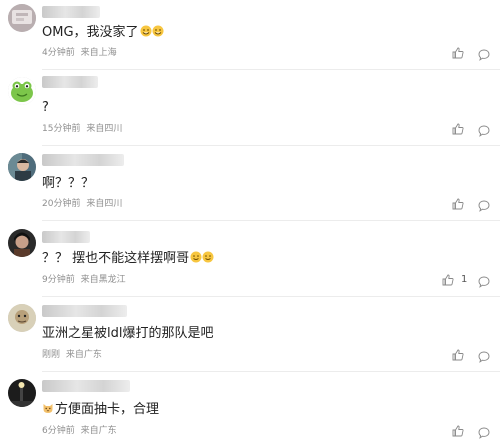 Image resolution: width=500 pixels, height=443 pixels. I want to click on comment-text: OMG，我没家了, so click(103, 33).